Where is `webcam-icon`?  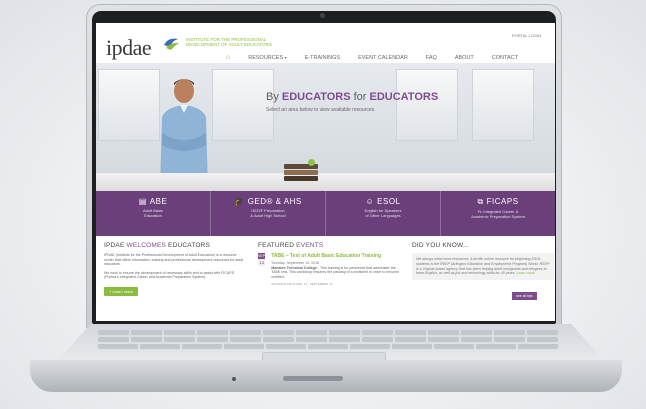
webcam-icon is located at coordinates (322, 15).